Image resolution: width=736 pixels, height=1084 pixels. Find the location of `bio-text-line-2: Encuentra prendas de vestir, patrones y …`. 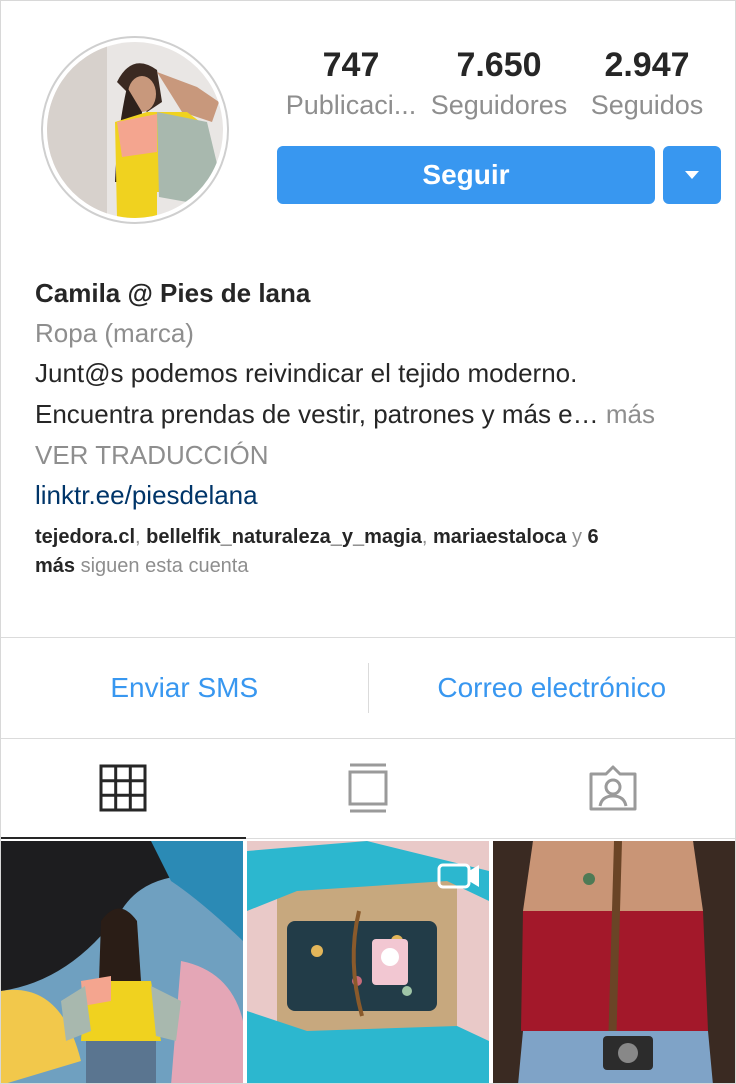

bio-text-line-2: Encuentra prendas de vestir, patrones y … is located at coordinates (380, 414).